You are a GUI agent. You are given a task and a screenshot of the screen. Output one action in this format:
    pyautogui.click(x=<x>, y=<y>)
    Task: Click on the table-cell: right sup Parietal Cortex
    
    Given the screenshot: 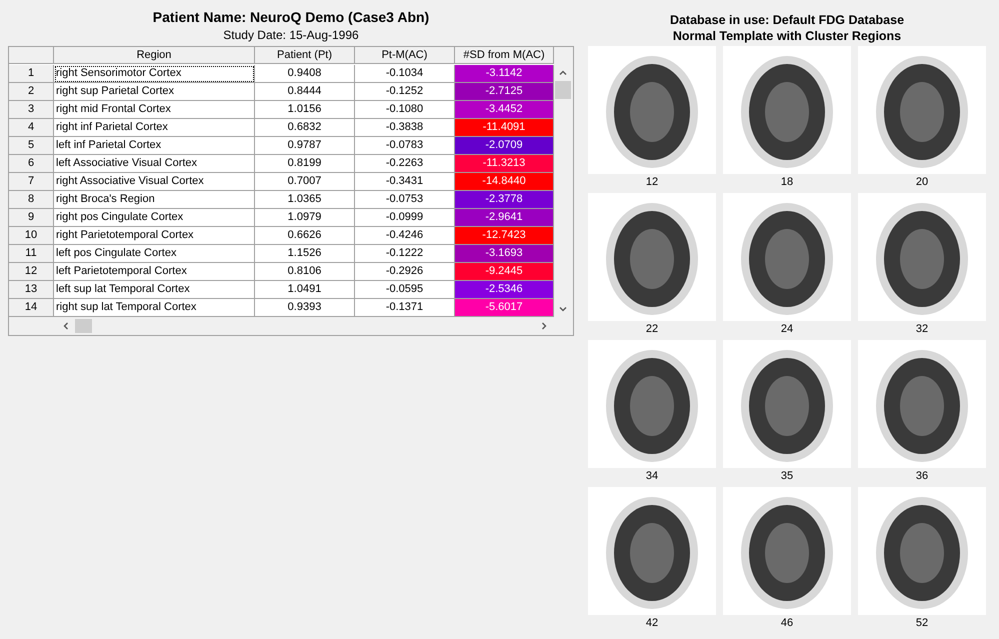 What is the action you would take?
    pyautogui.click(x=154, y=92)
    